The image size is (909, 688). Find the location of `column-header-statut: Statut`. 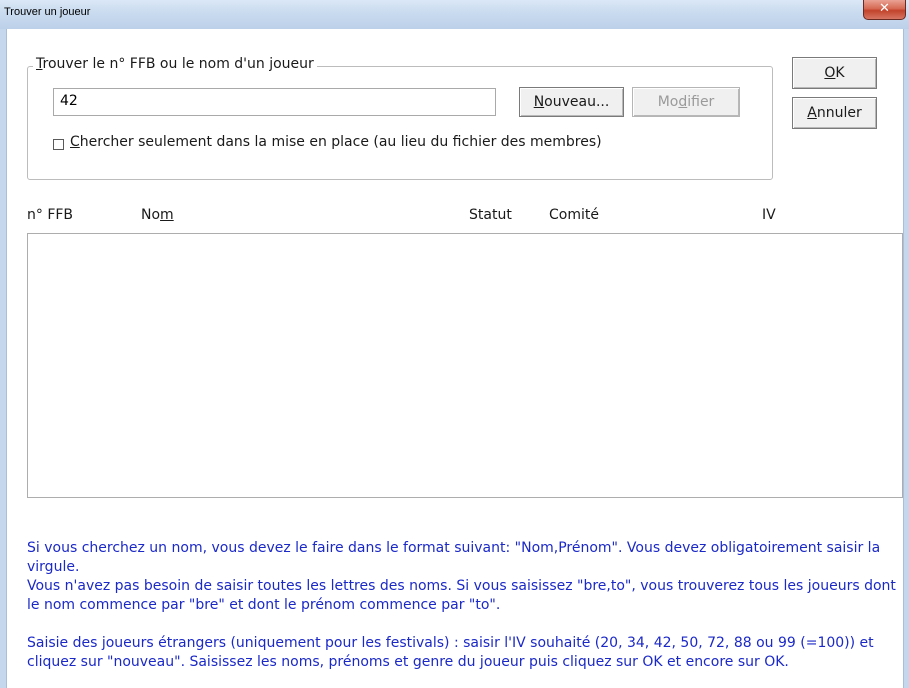

column-header-statut: Statut is located at coordinates (490, 215).